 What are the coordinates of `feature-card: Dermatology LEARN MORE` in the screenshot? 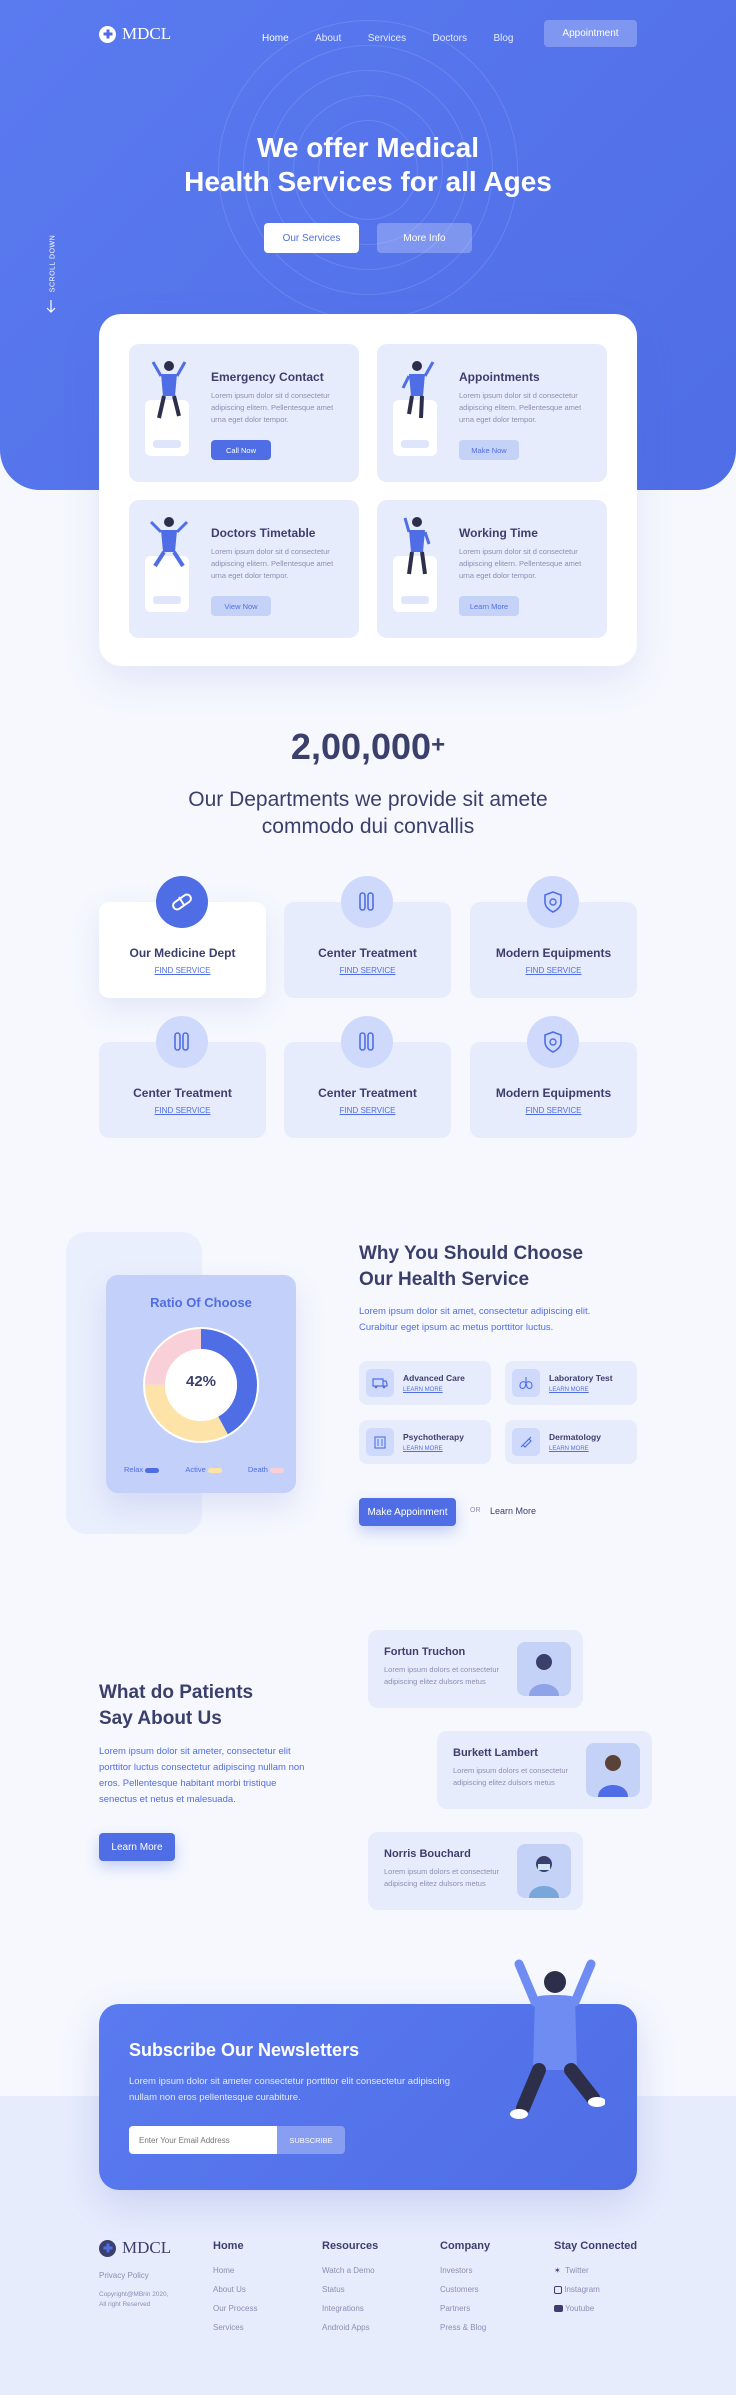 It's located at (571, 1442).